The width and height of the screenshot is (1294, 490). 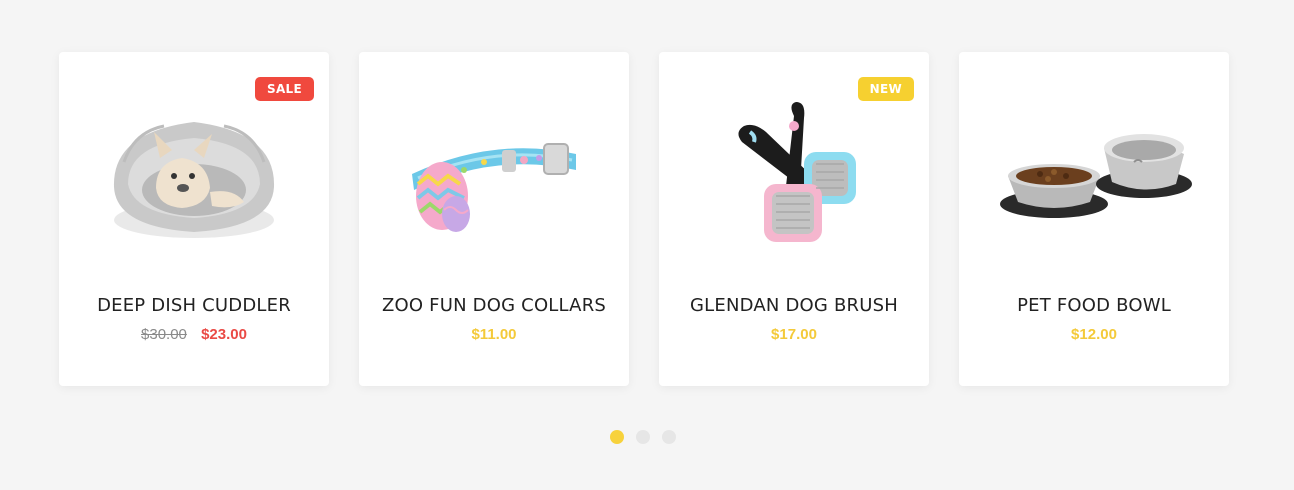 What do you see at coordinates (494, 305) in the screenshot?
I see `product-title: ZOO FUN DOG COLLARS` at bounding box center [494, 305].